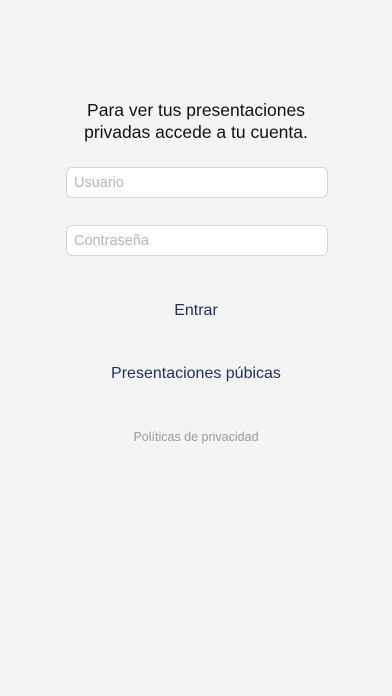 The width and height of the screenshot is (392, 696). Describe the element at coordinates (197, 182) in the screenshot. I see `username-input` at that location.